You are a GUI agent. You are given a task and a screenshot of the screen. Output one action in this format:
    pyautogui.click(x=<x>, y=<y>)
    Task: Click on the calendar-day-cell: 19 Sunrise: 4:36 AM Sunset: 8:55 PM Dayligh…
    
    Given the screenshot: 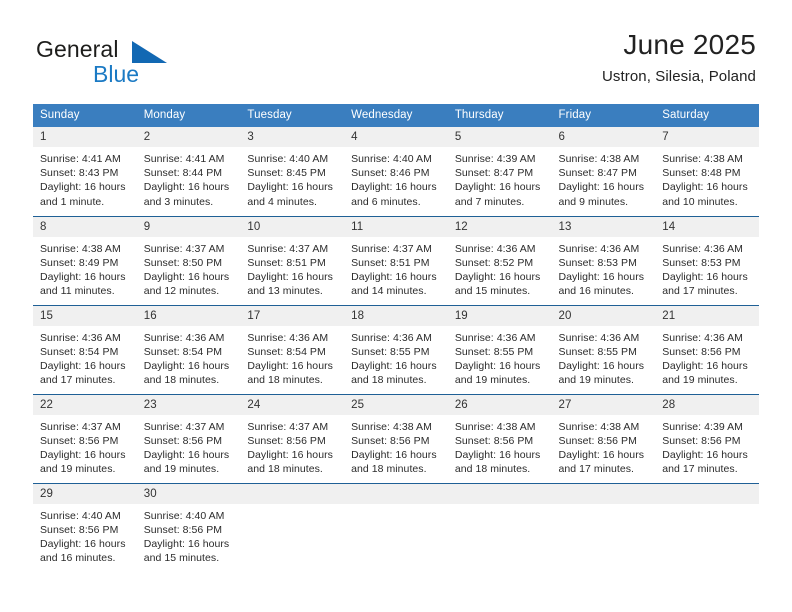 What is the action you would take?
    pyautogui.click(x=499, y=349)
    